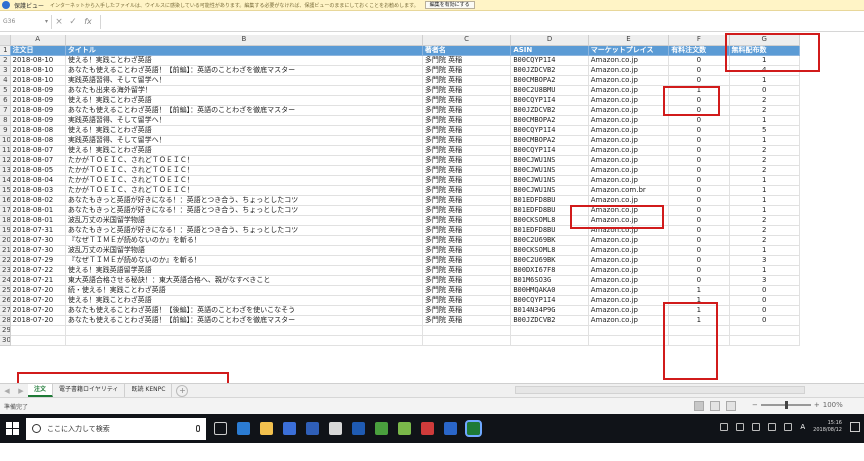 This screenshot has height=461, width=864. Describe the element at coordinates (5, 40) in the screenshot. I see `select-all-corner` at that location.